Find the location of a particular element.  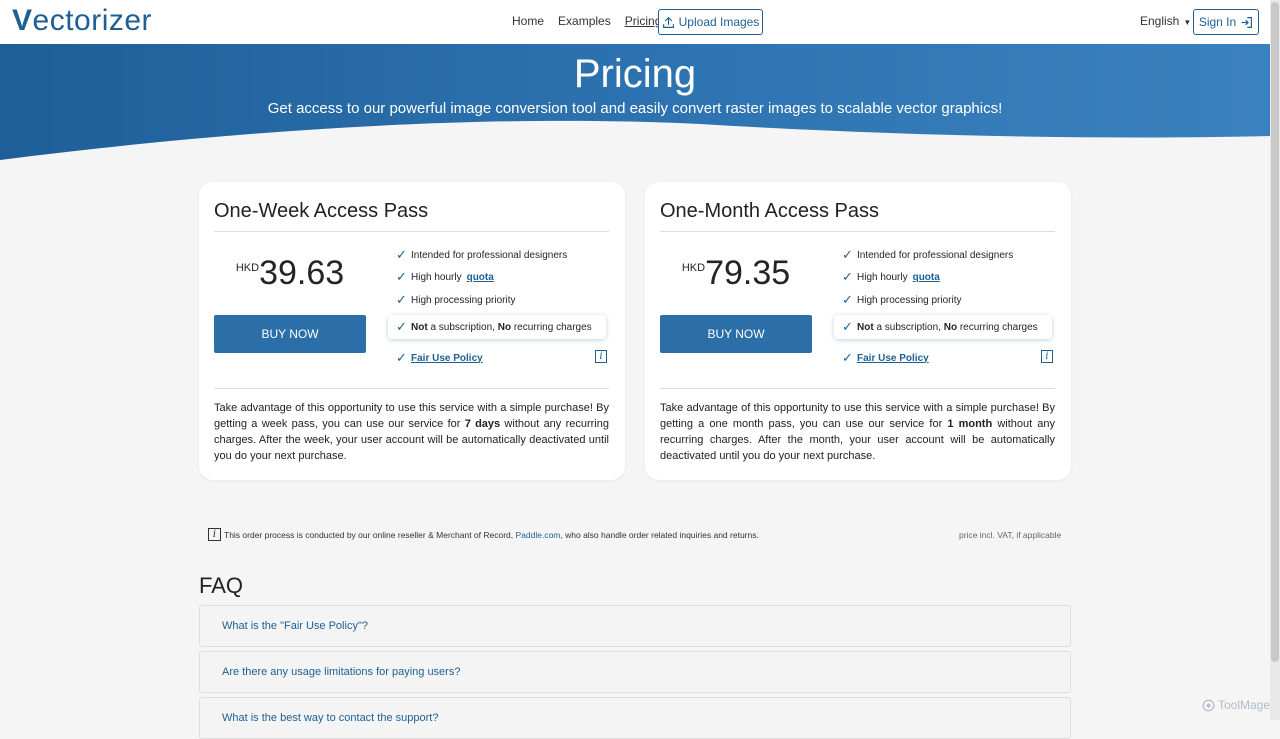

nav-examples: Examples is located at coordinates (584, 21).